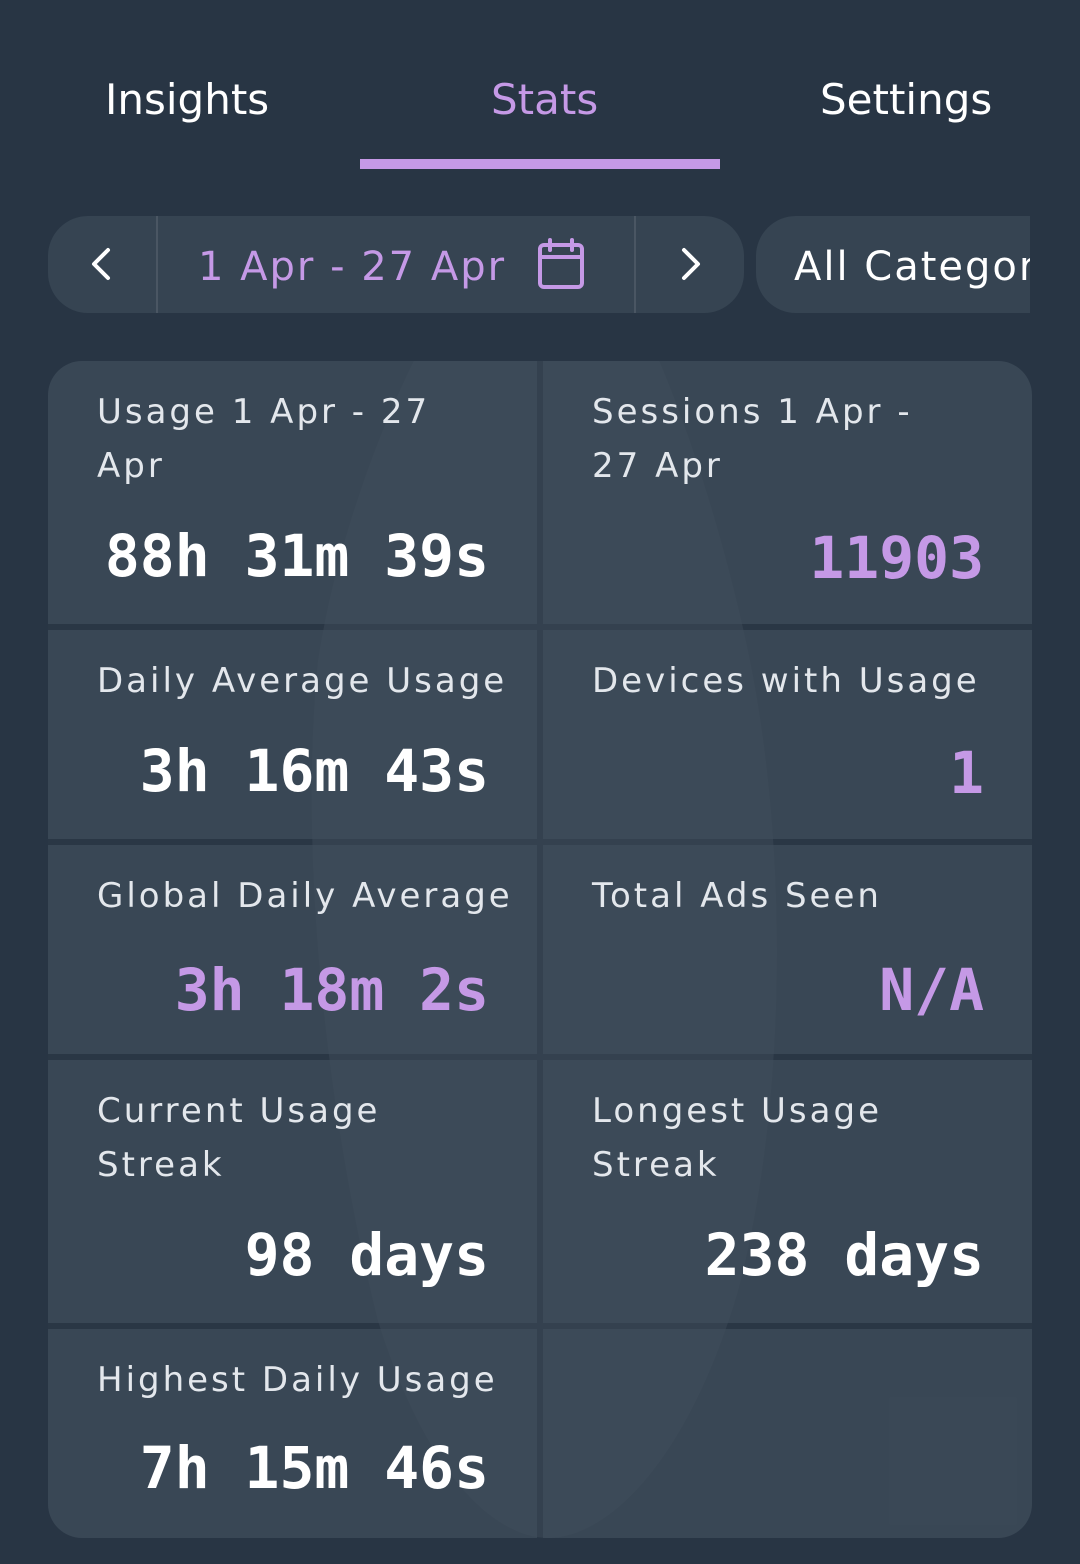 The width and height of the screenshot is (1080, 1564). What do you see at coordinates (786, 681) in the screenshot?
I see `stat-label: Devices with Usage` at bounding box center [786, 681].